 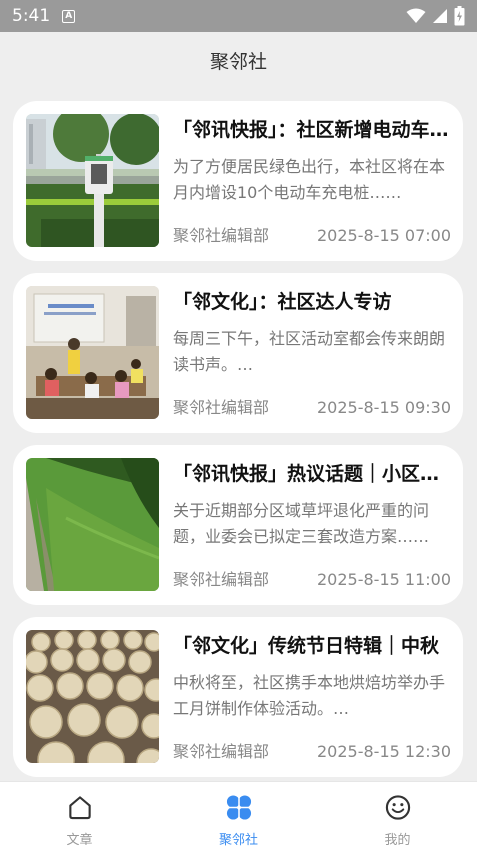 I want to click on nav-item-julinshe: 聚邻社, so click(x=238, y=815).